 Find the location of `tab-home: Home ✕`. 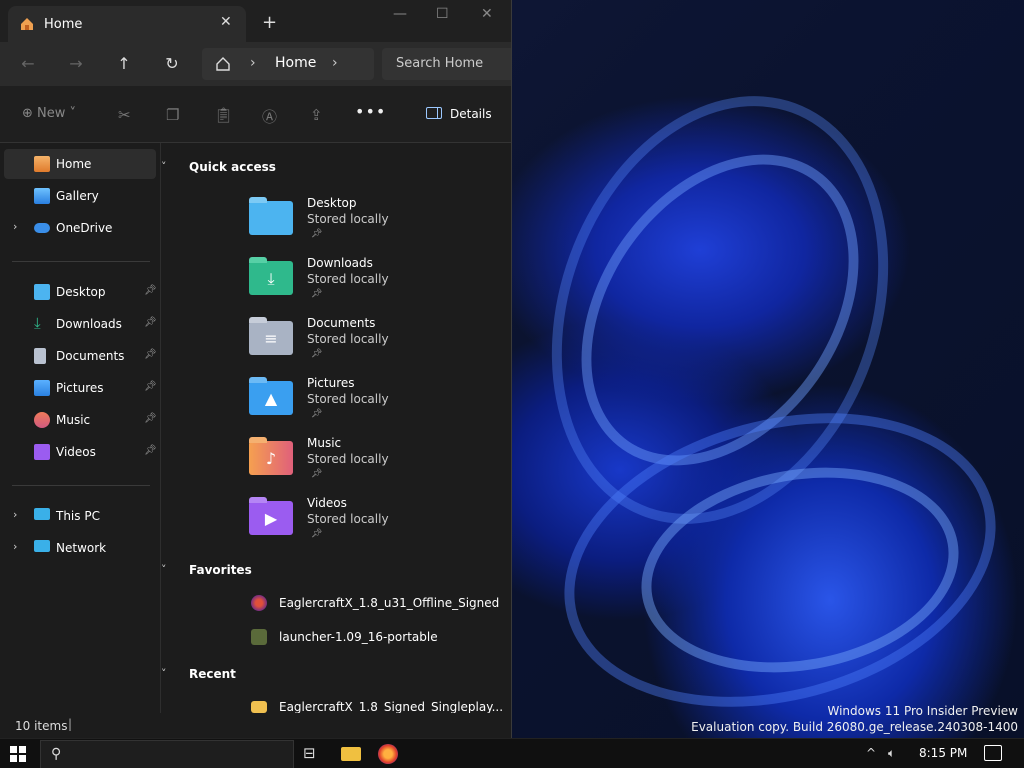

tab-home: Home ✕ is located at coordinates (127, 24).